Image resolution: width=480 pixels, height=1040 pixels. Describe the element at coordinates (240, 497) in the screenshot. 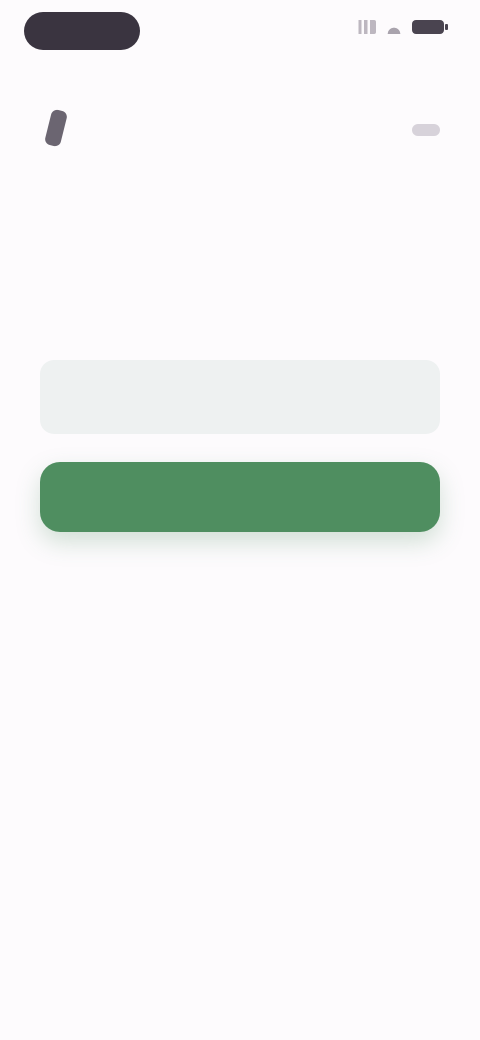

I see `primary-action-button` at that location.